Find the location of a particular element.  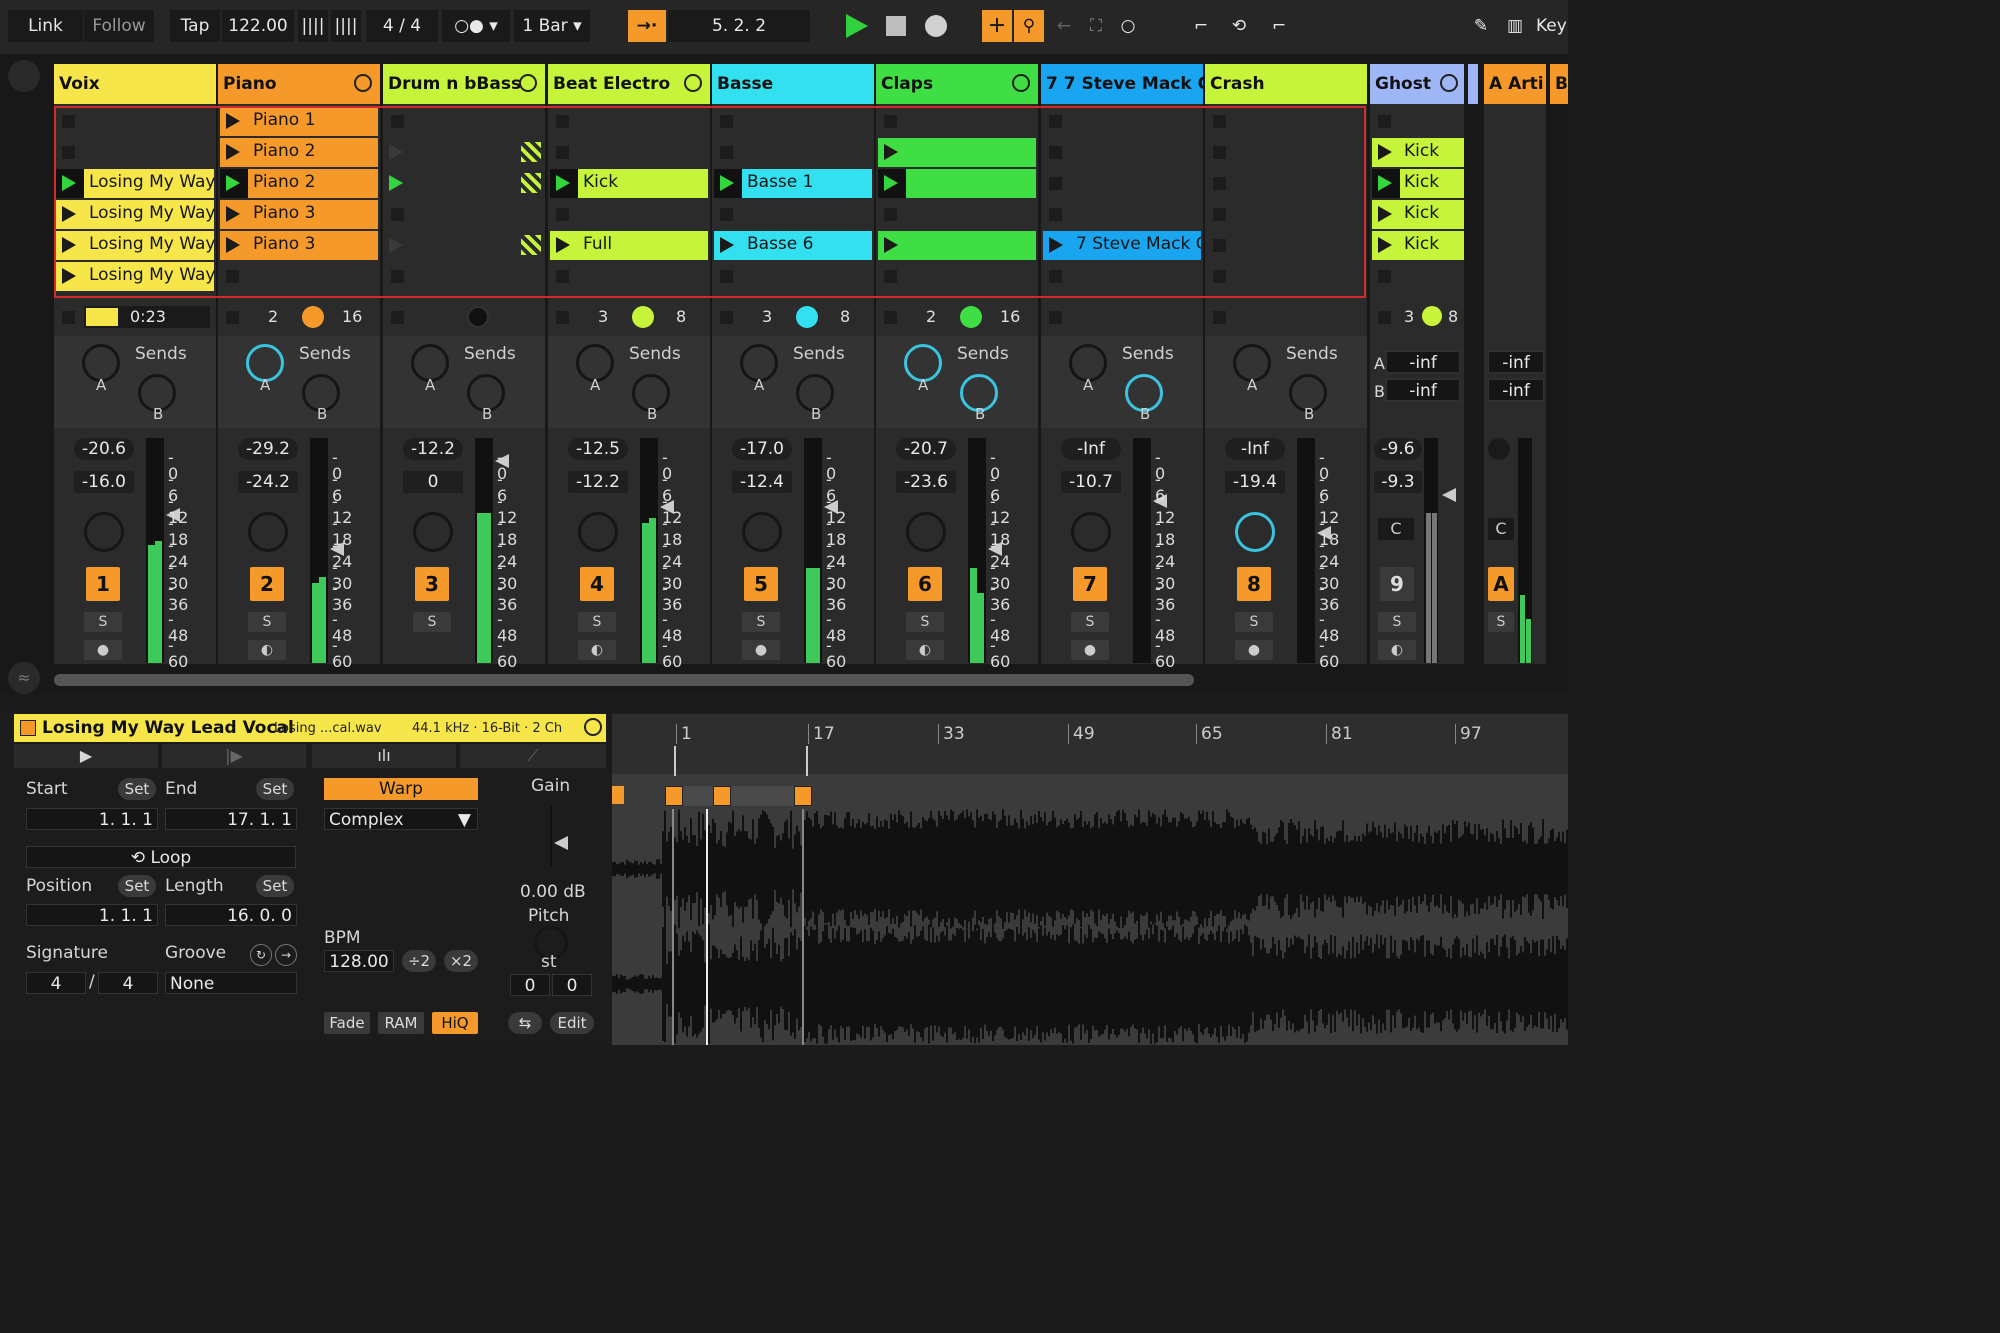

pan-field: -9.3 is located at coordinates (1398, 482).